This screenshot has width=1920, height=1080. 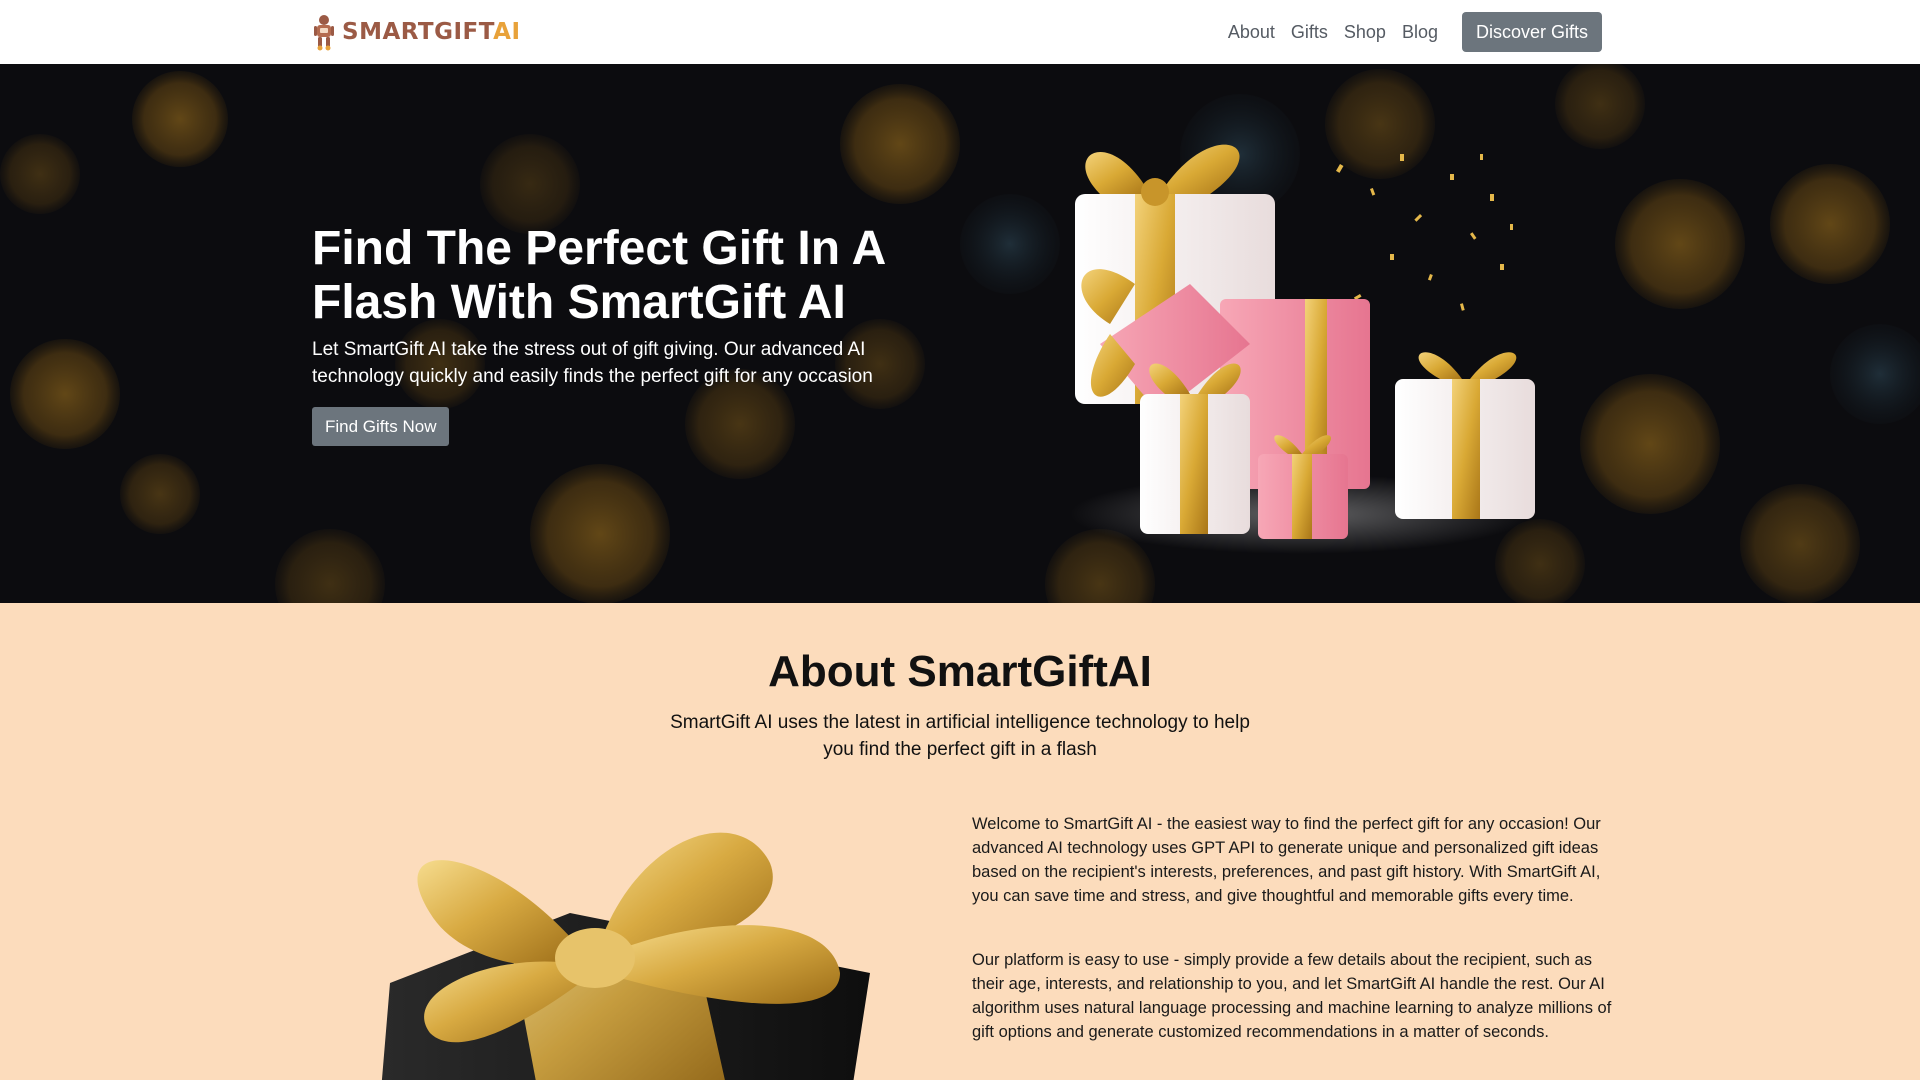 What do you see at coordinates (960, 671) in the screenshot?
I see `about-title: About SmartGiftAI` at bounding box center [960, 671].